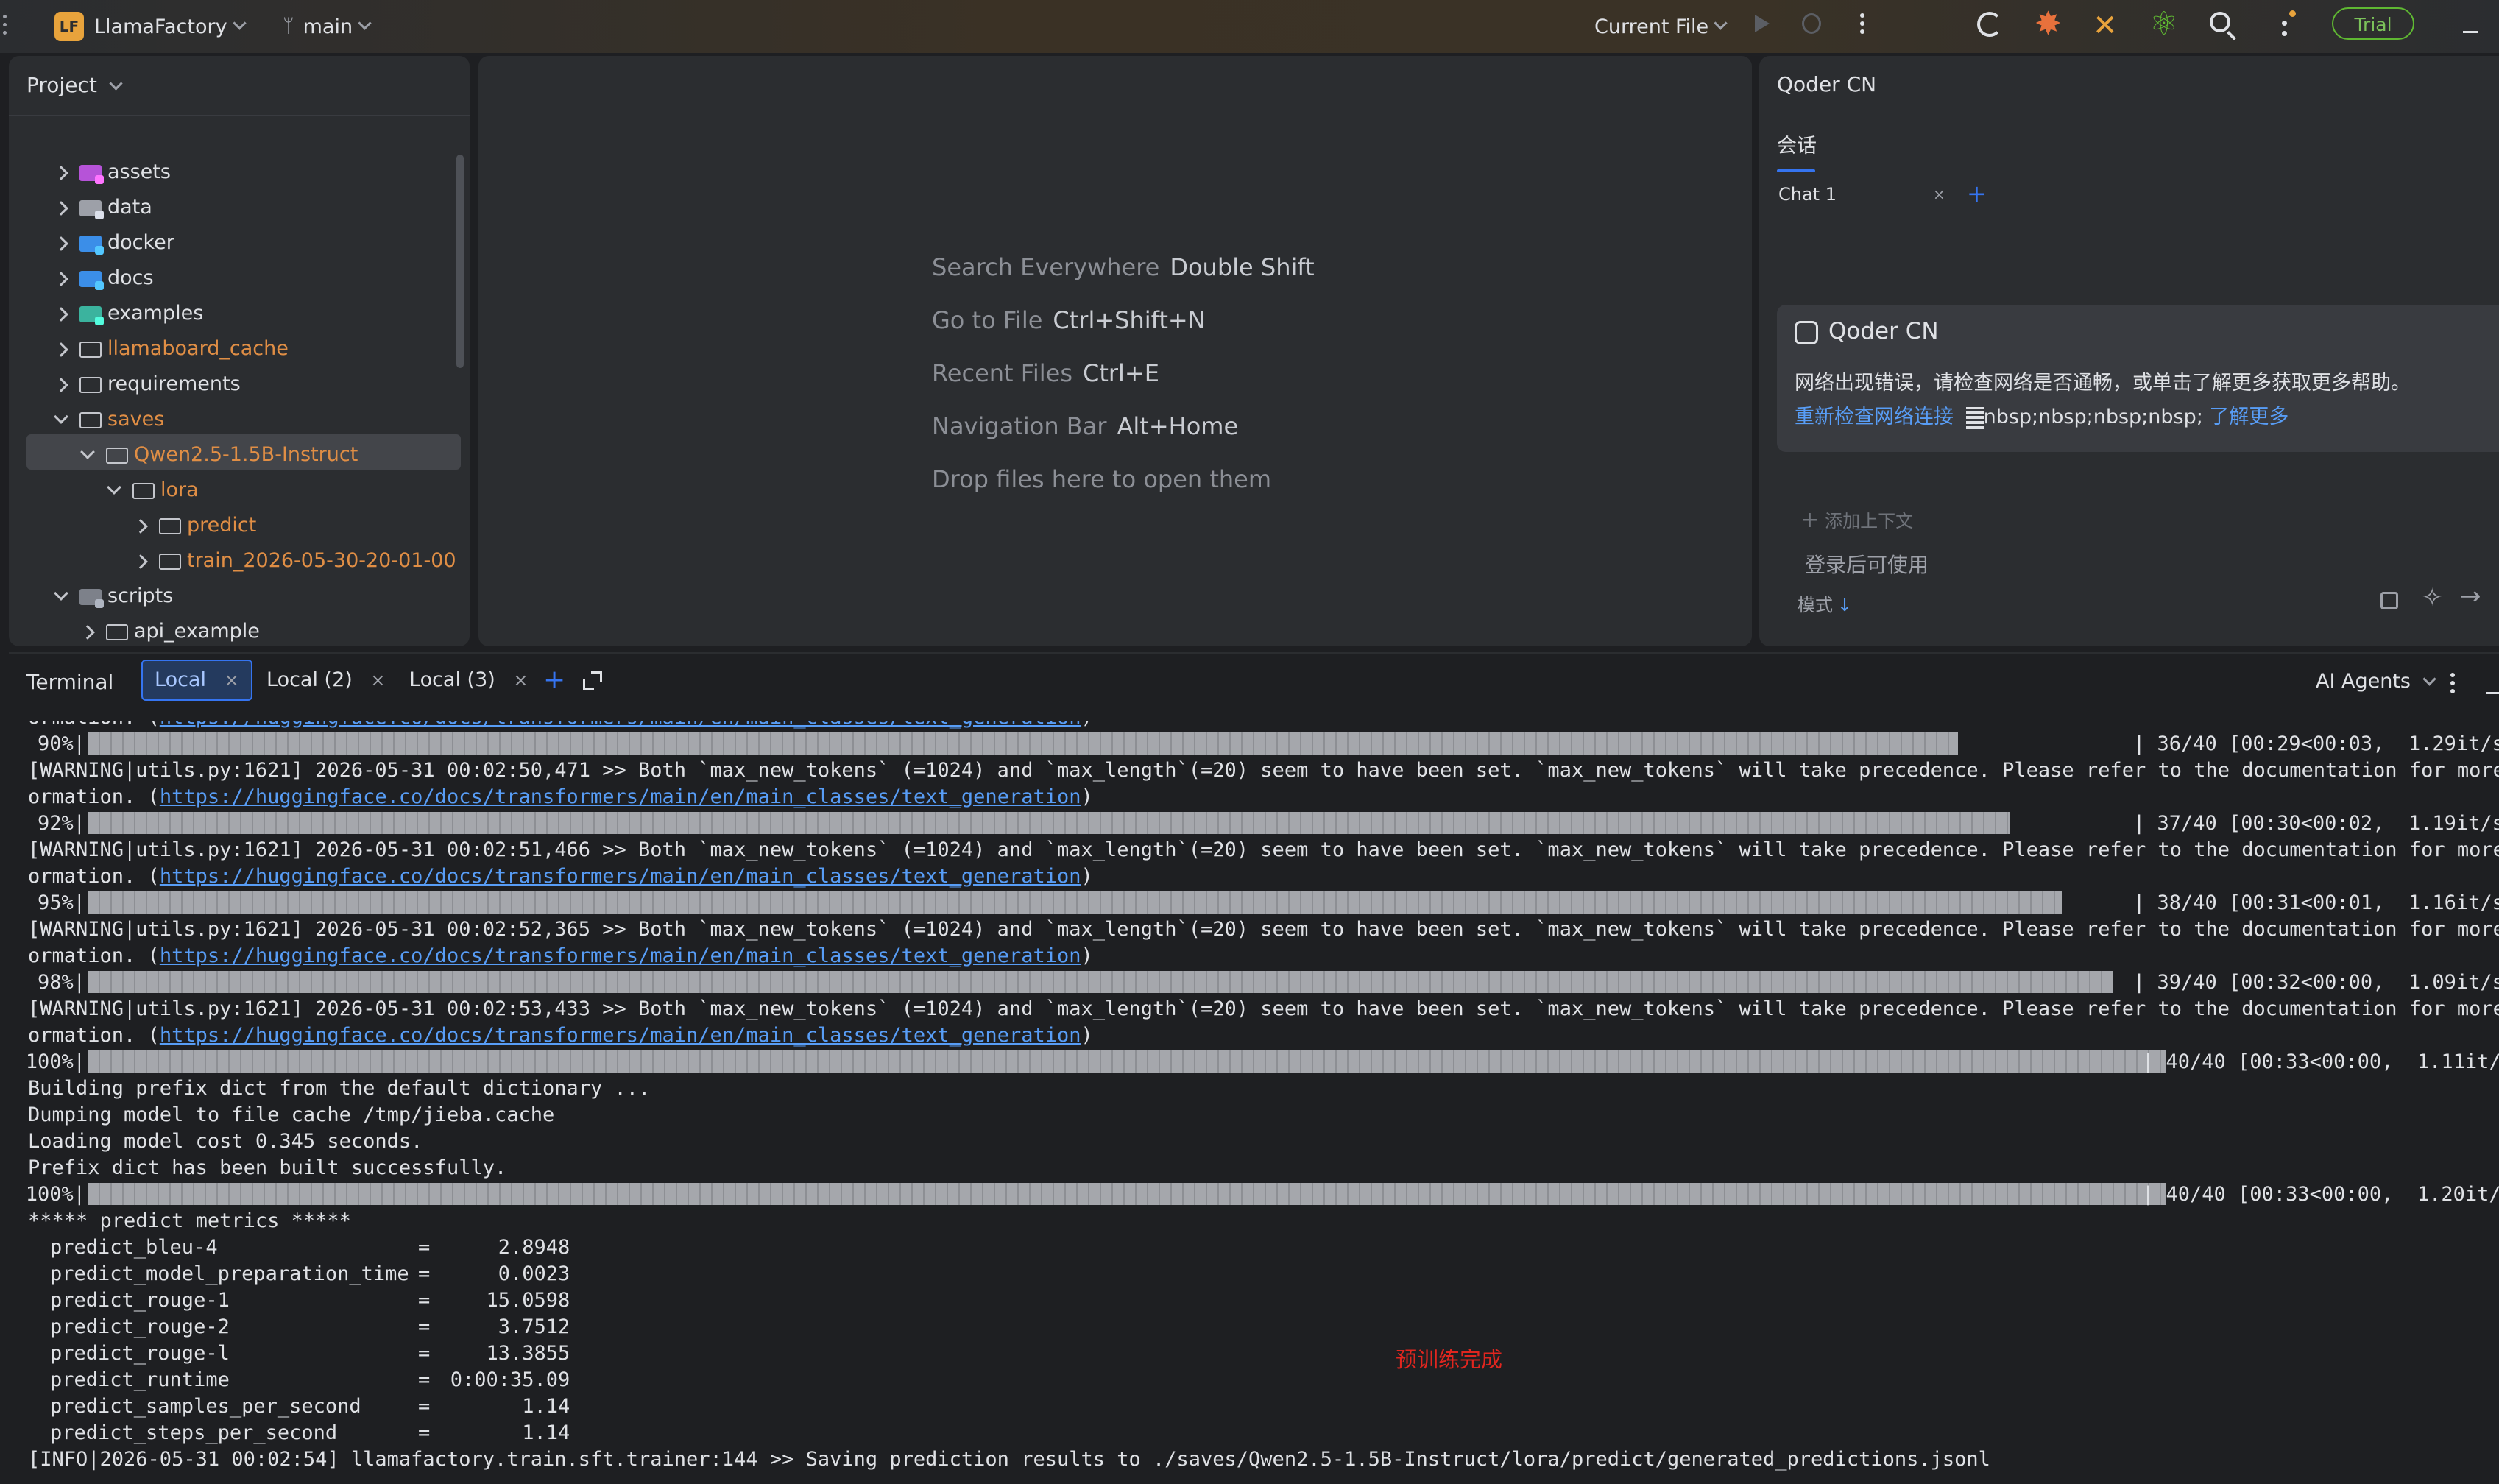  What do you see at coordinates (219, 455) in the screenshot?
I see `tree-item-qwen2-5-1-5b-instruct: Qwen2.5-1.5B-Instruct` at bounding box center [219, 455].